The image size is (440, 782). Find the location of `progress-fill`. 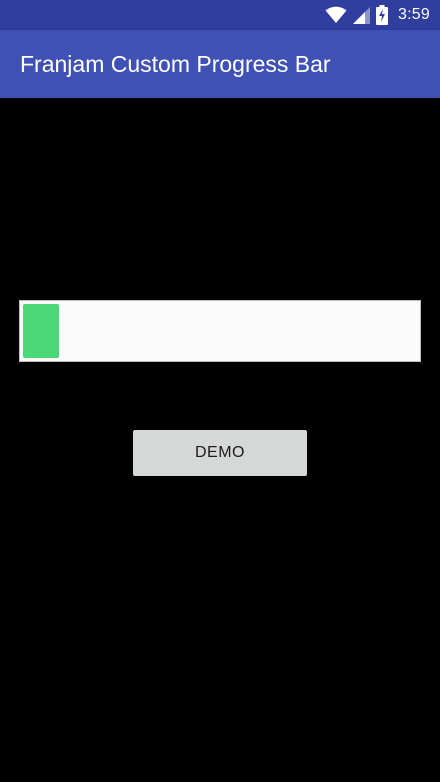

progress-fill is located at coordinates (41, 331).